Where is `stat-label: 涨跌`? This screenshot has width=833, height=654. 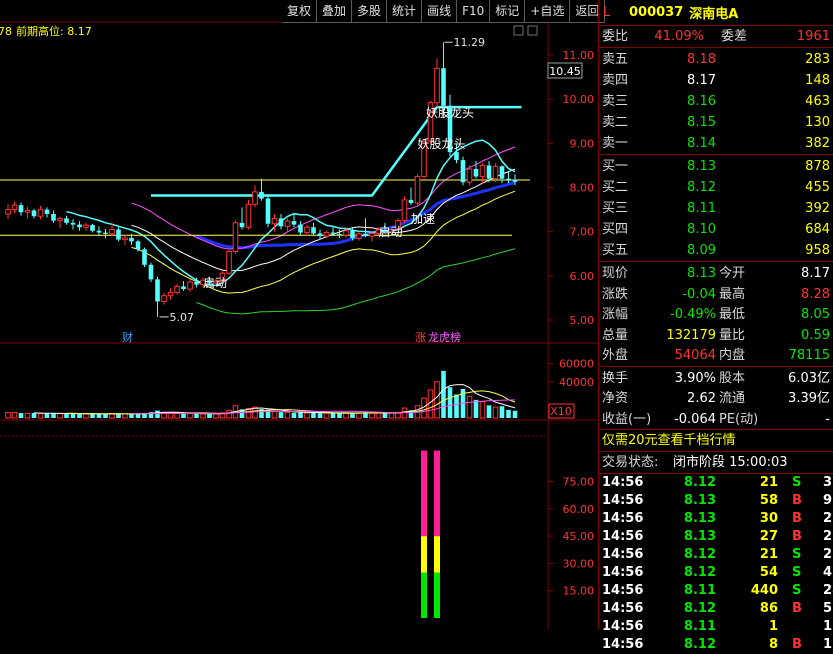
stat-label: 涨跌 is located at coordinates (615, 294).